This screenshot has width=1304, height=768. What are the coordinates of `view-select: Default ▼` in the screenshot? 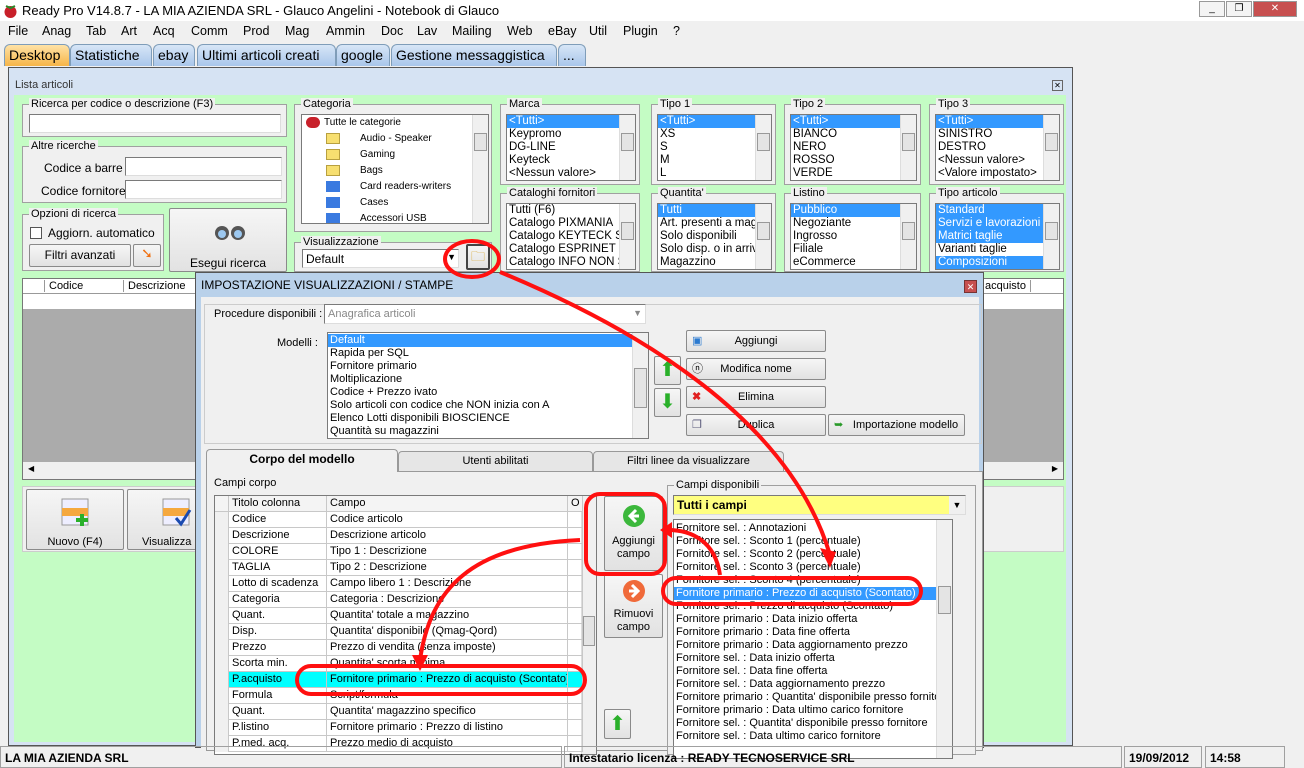 It's located at (380, 258).